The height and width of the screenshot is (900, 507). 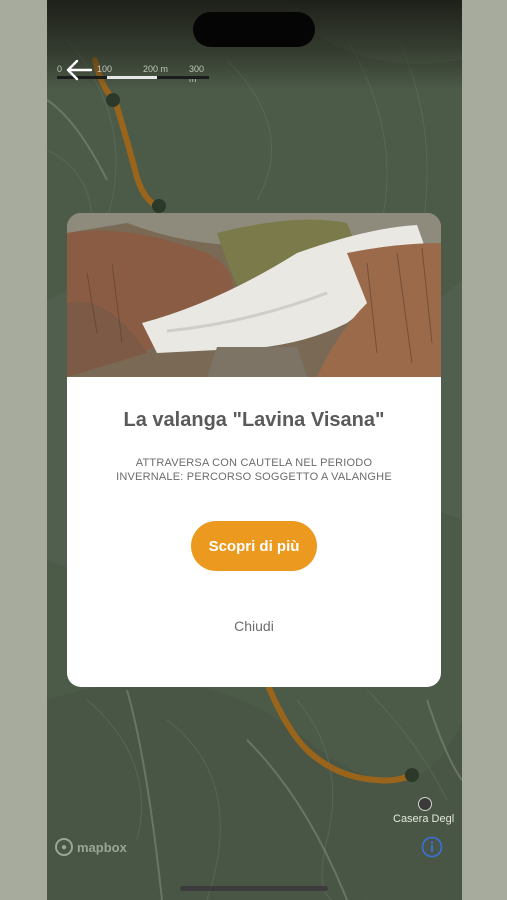 I want to click on scale-label-300: 300 m, so click(x=197, y=74).